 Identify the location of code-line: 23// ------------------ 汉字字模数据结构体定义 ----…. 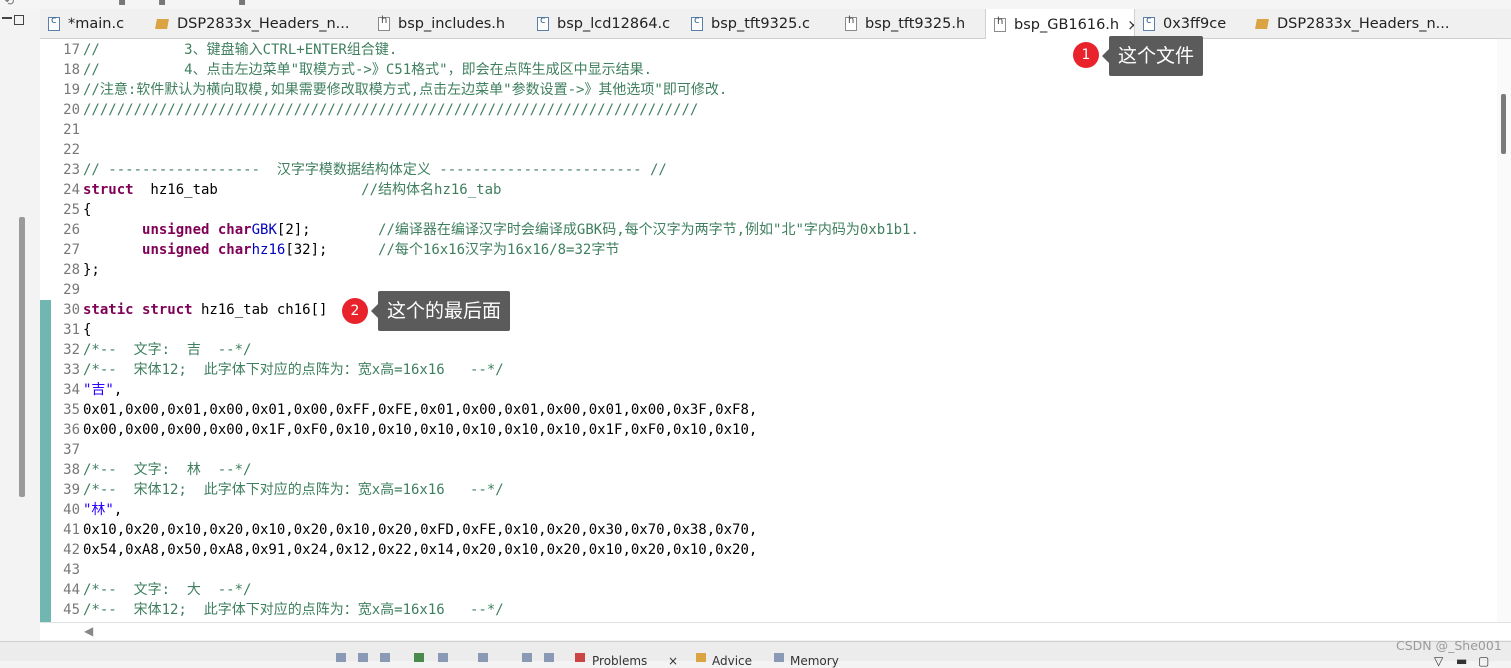
(765, 170).